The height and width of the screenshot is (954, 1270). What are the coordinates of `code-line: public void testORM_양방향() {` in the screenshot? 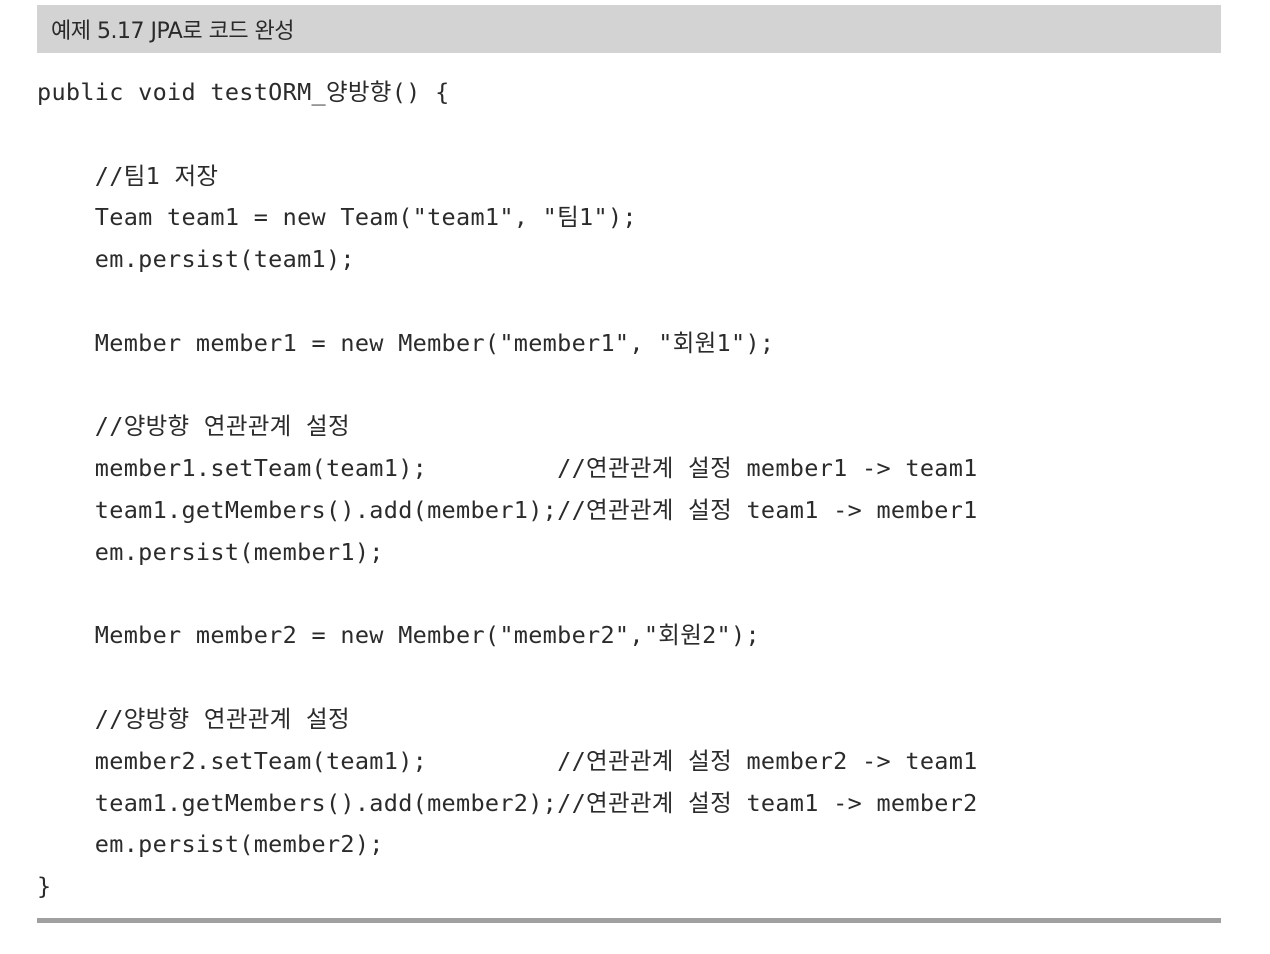 It's located at (243, 92).